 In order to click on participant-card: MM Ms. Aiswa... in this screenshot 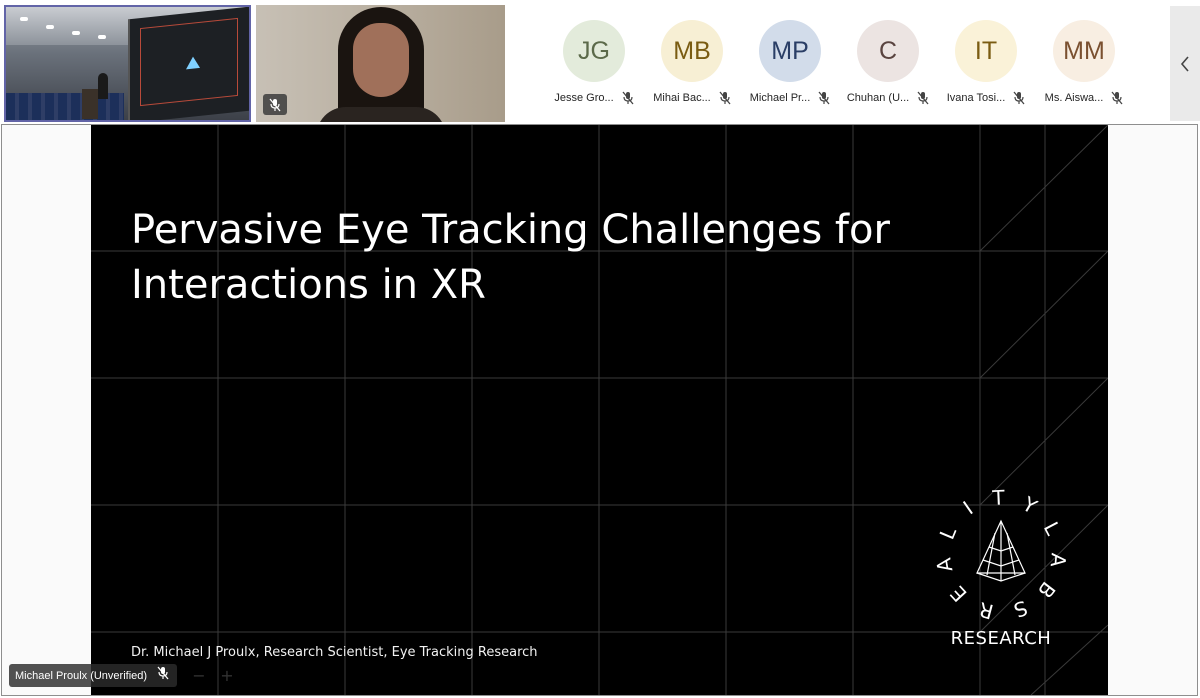, I will do `click(1084, 65)`.